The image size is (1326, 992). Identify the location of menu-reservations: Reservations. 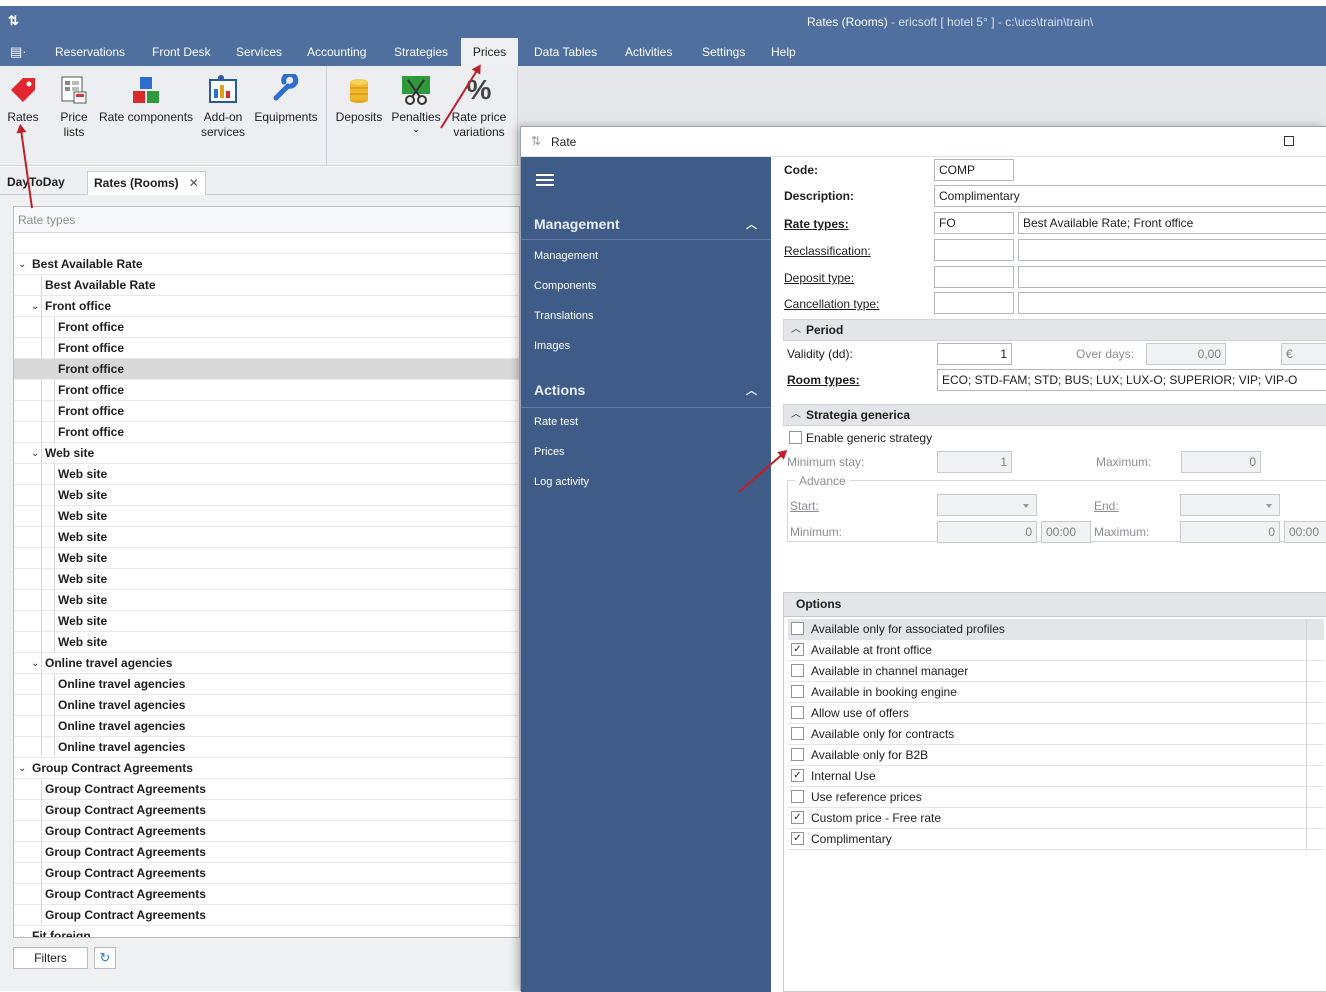
(90, 52).